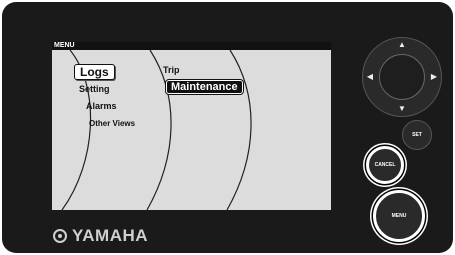 The image size is (455, 255). Describe the element at coordinates (402, 45) in the screenshot. I see `arrow-up-icon: ▲` at that location.